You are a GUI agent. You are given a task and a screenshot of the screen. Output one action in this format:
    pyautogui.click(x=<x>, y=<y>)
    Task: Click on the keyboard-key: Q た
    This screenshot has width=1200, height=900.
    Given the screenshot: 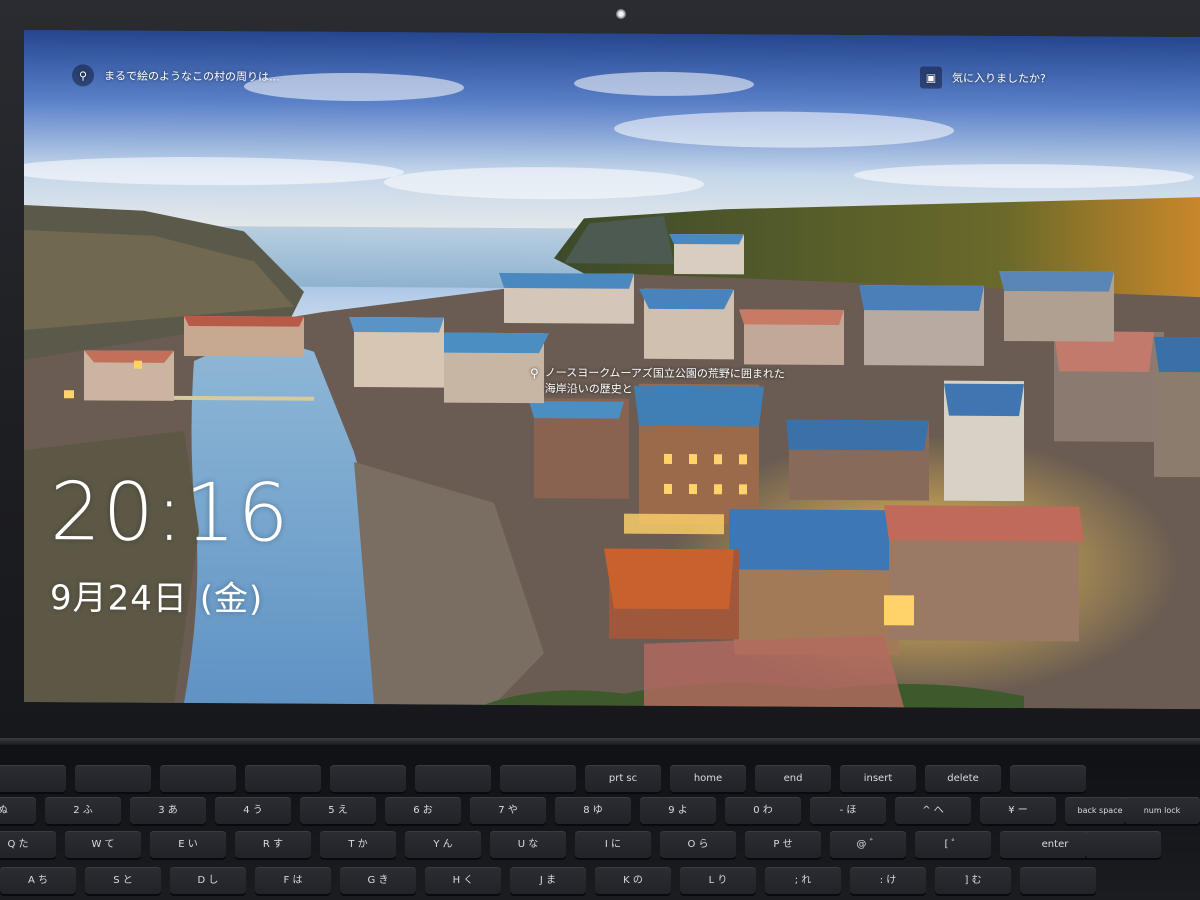 What is the action you would take?
    pyautogui.click(x=28, y=844)
    